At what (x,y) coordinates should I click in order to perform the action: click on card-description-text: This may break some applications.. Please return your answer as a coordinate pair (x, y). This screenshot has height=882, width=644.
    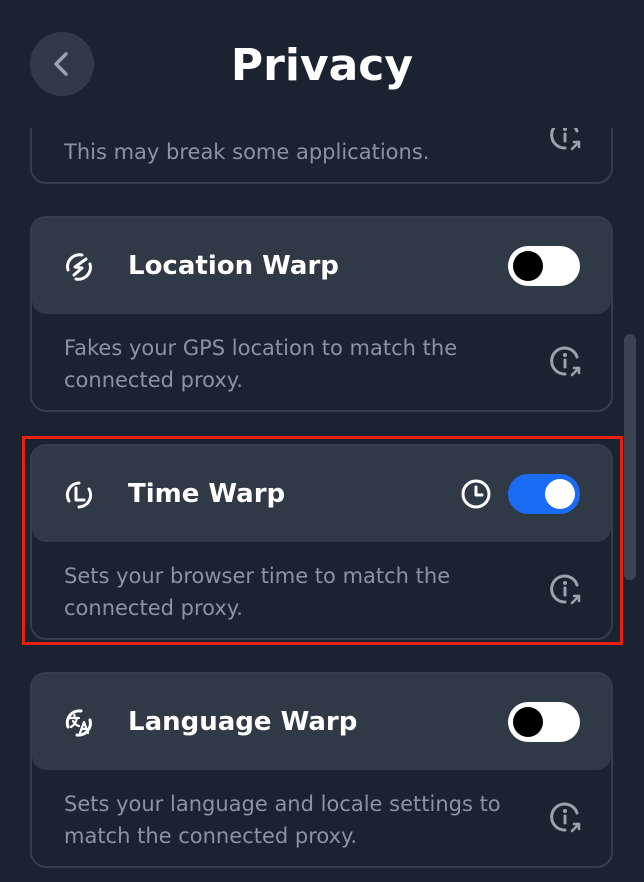
    Looking at the image, I should click on (247, 152).